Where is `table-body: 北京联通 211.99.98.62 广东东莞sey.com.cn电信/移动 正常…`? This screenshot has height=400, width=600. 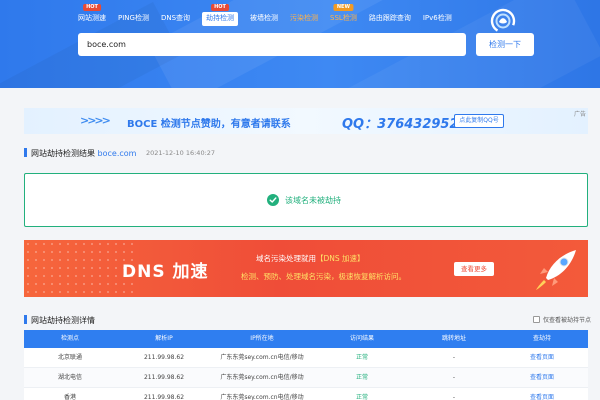 table-body: 北京联通 211.99.98.62 广东东莞sey.com.cn电信/移动 正常… is located at coordinates (306, 374).